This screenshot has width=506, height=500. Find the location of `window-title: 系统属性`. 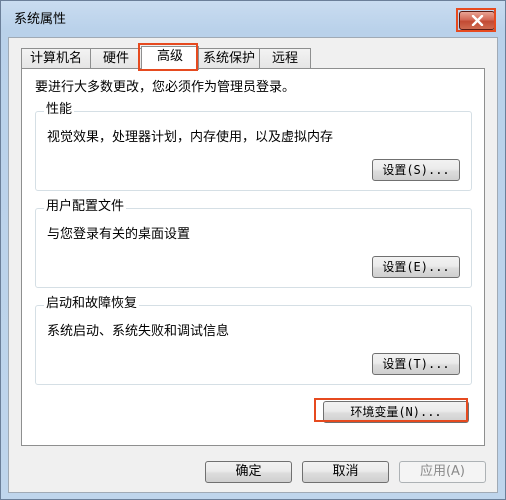

window-title: 系统属性 is located at coordinates (40, 19).